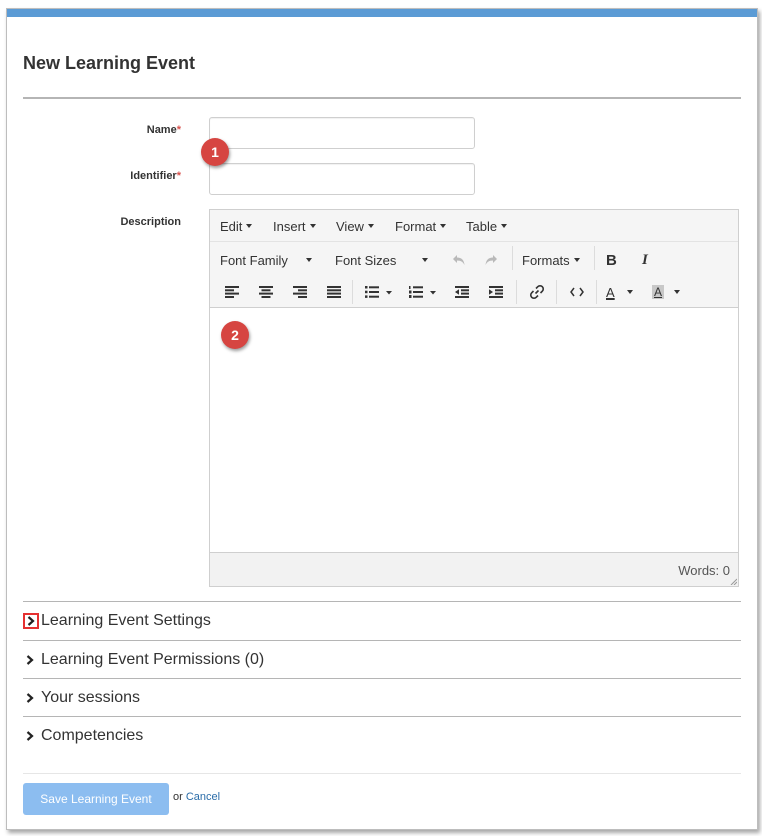 The image size is (762, 836). What do you see at coordinates (350, 226) in the screenshot?
I see `menu-view-label: View` at bounding box center [350, 226].